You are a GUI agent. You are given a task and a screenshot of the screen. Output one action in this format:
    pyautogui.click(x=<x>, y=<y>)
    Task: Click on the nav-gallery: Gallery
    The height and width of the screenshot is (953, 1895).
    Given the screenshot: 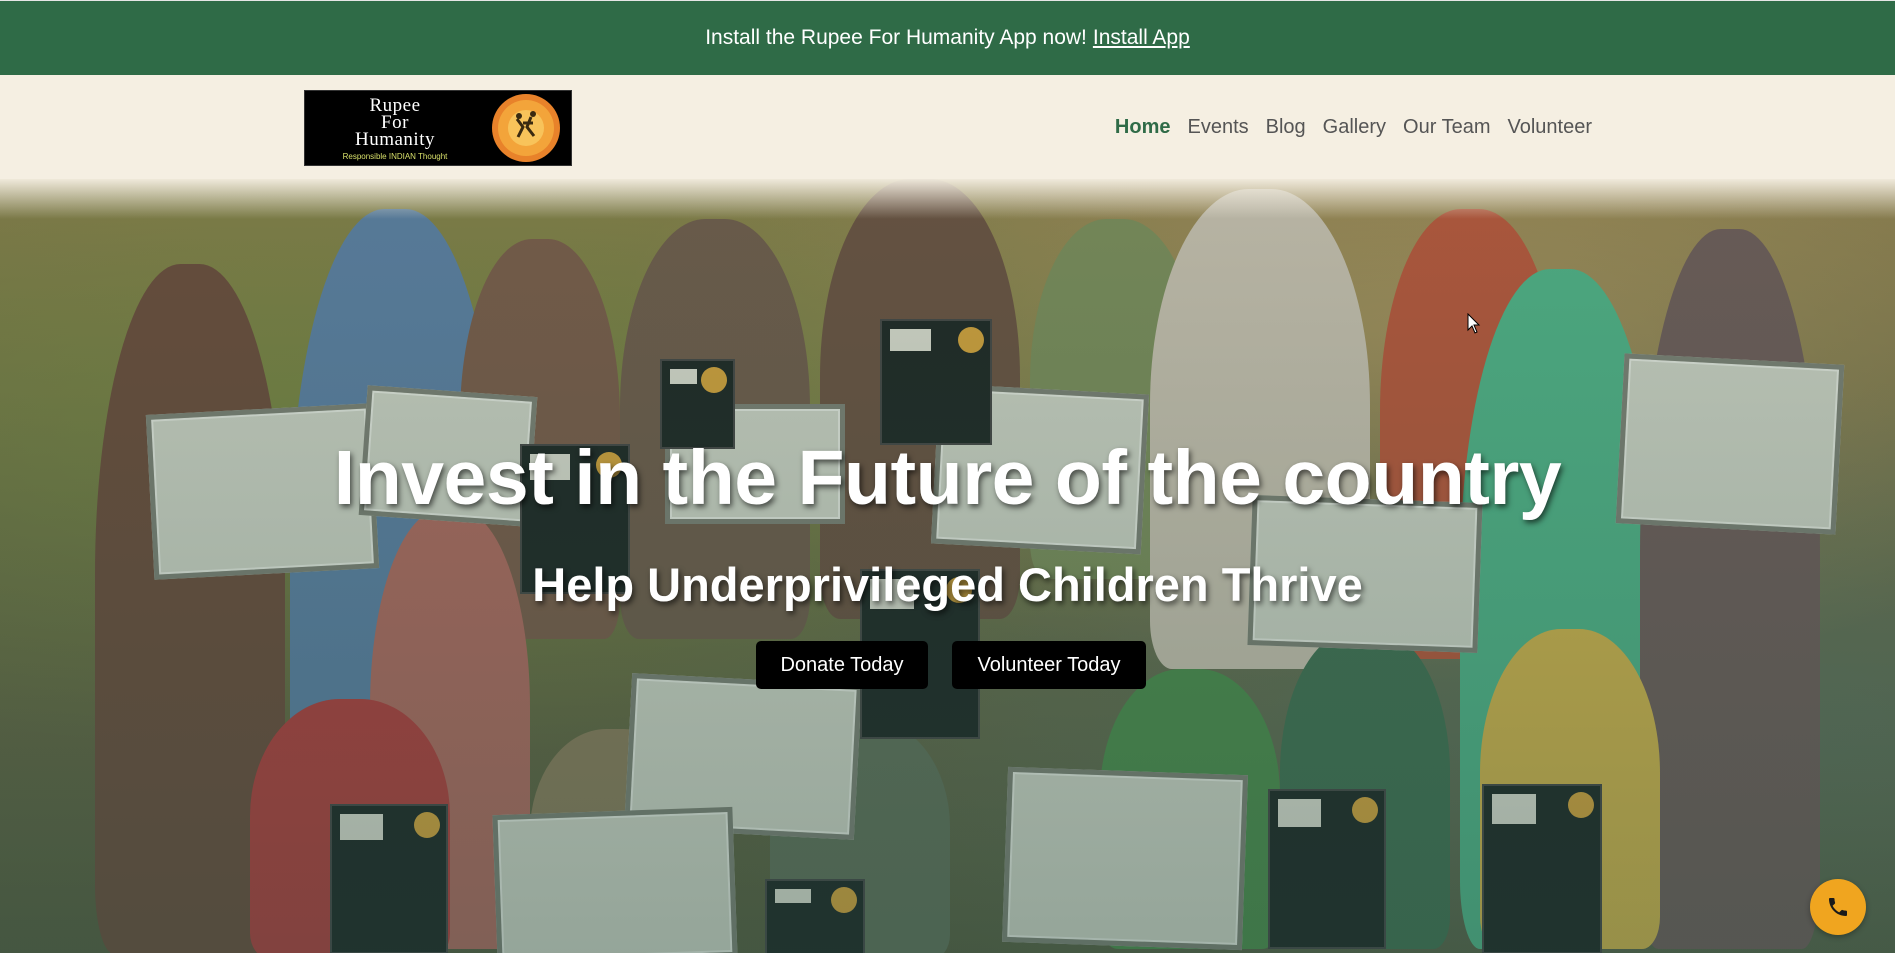 What is the action you would take?
    pyautogui.click(x=1354, y=127)
    